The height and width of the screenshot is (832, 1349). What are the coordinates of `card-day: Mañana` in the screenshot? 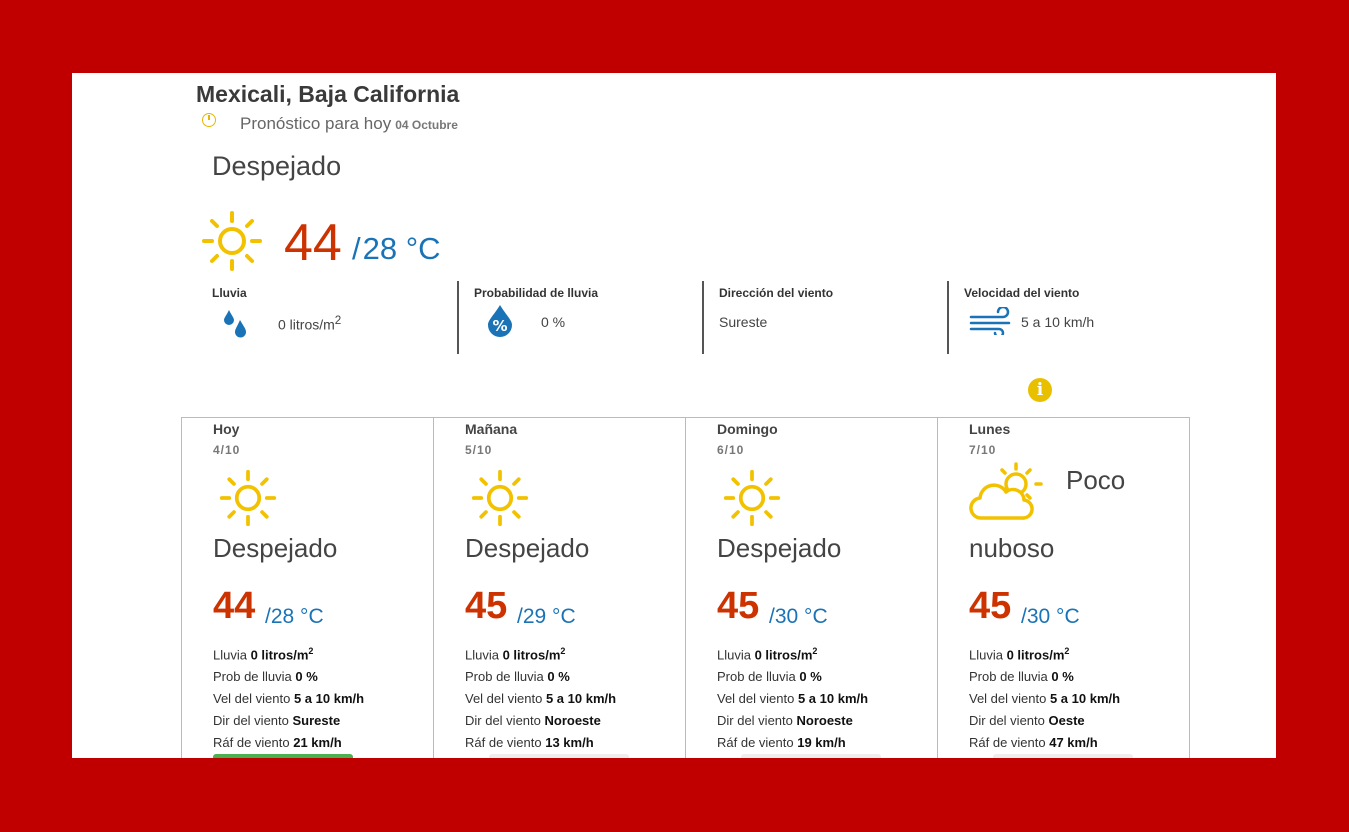 It's located at (491, 429).